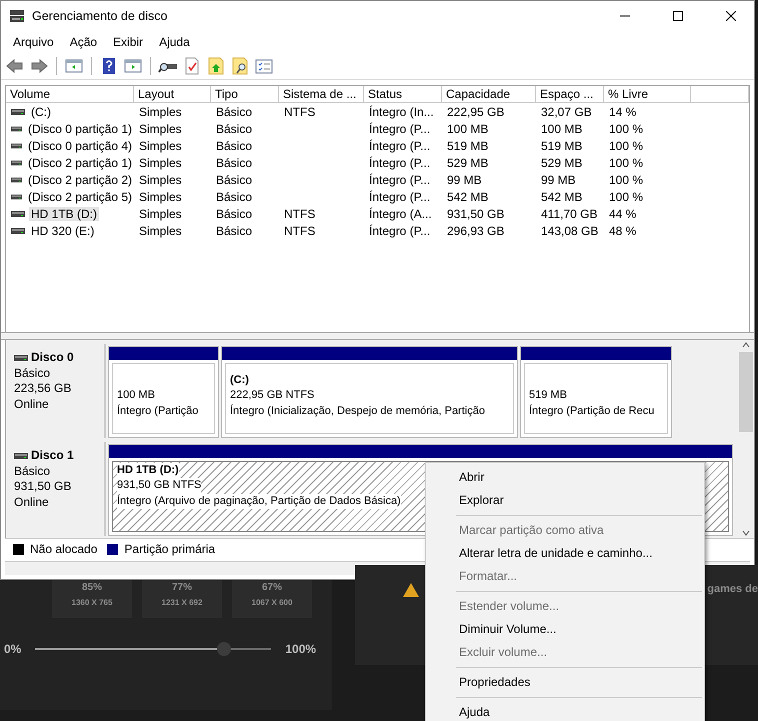 The image size is (758, 721). What do you see at coordinates (475, 111) in the screenshot?
I see `table-cell: 222,95 GB` at bounding box center [475, 111].